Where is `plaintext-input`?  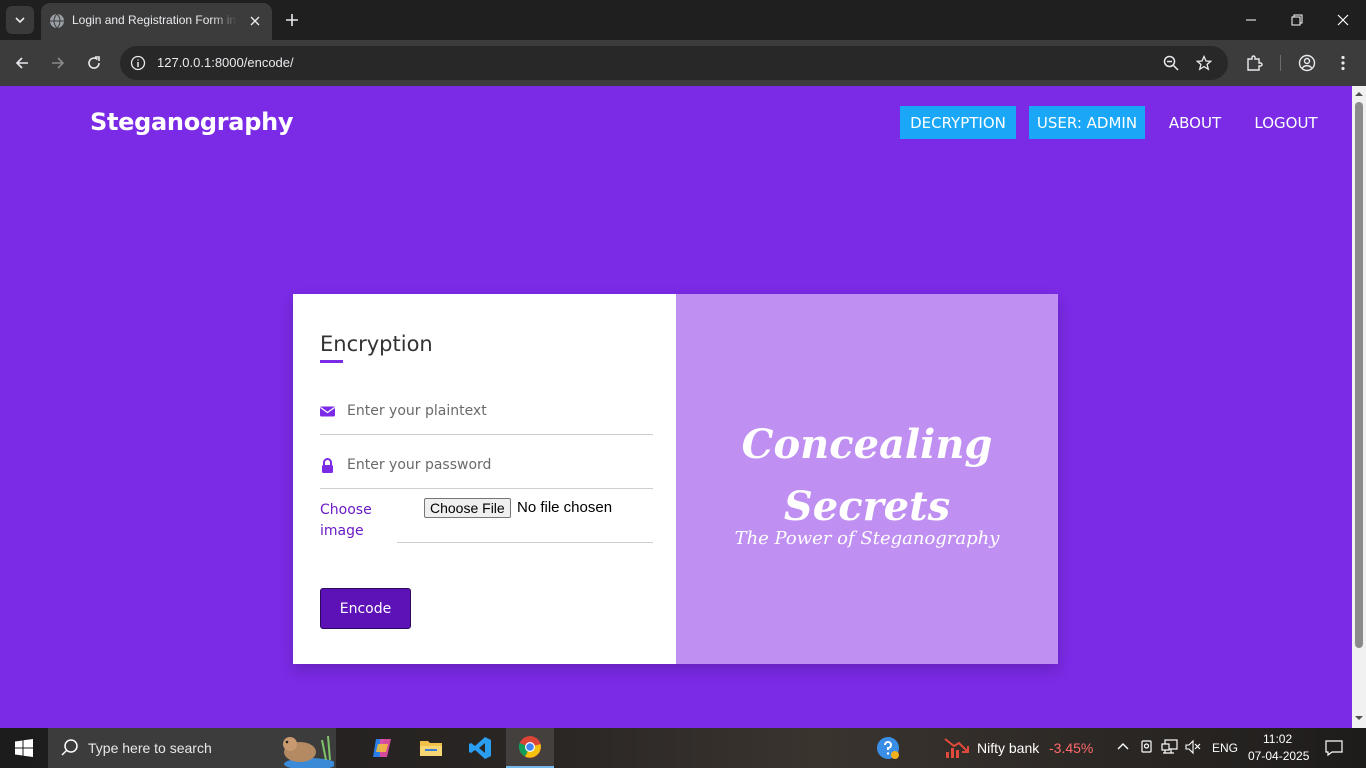 plaintext-input is located at coordinates (497, 411).